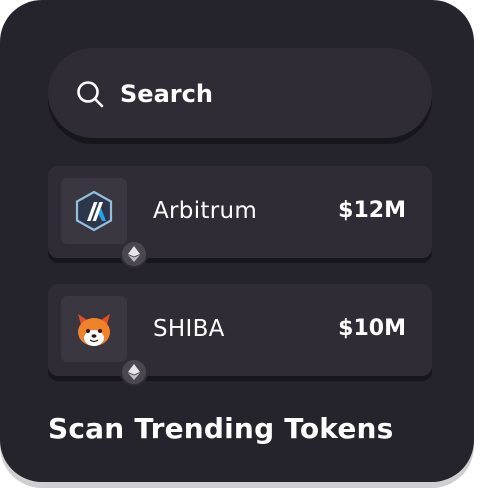  What do you see at coordinates (189, 329) in the screenshot?
I see `token-name: SHIBA` at bounding box center [189, 329].